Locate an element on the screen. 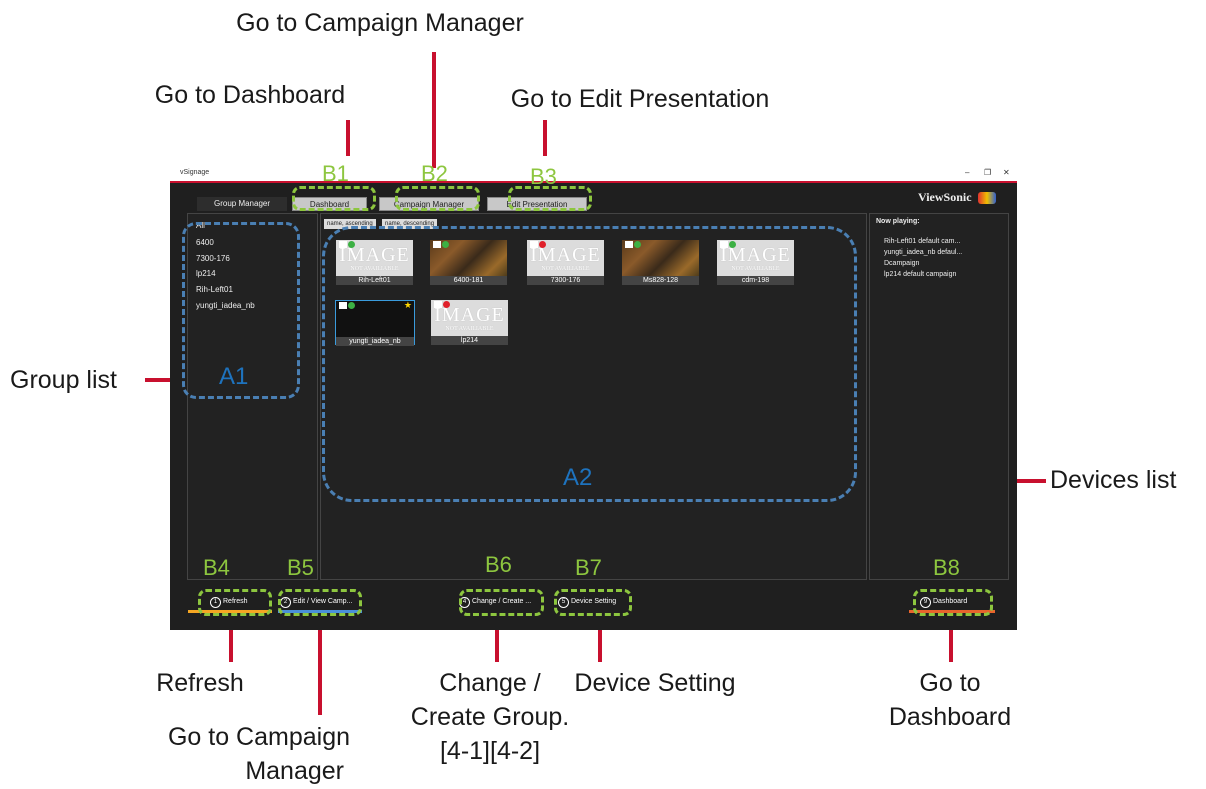 This screenshot has width=1206, height=789. highlight-b3 is located at coordinates (550, 198).